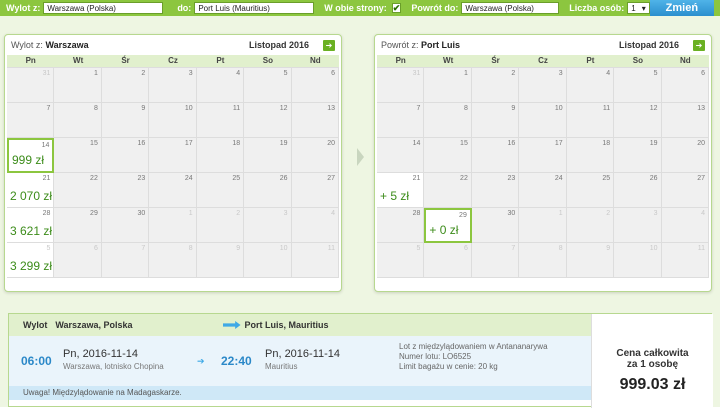 The width and height of the screenshot is (720, 408). Describe the element at coordinates (543, 190) in the screenshot. I see `day-cell: 24` at that location.